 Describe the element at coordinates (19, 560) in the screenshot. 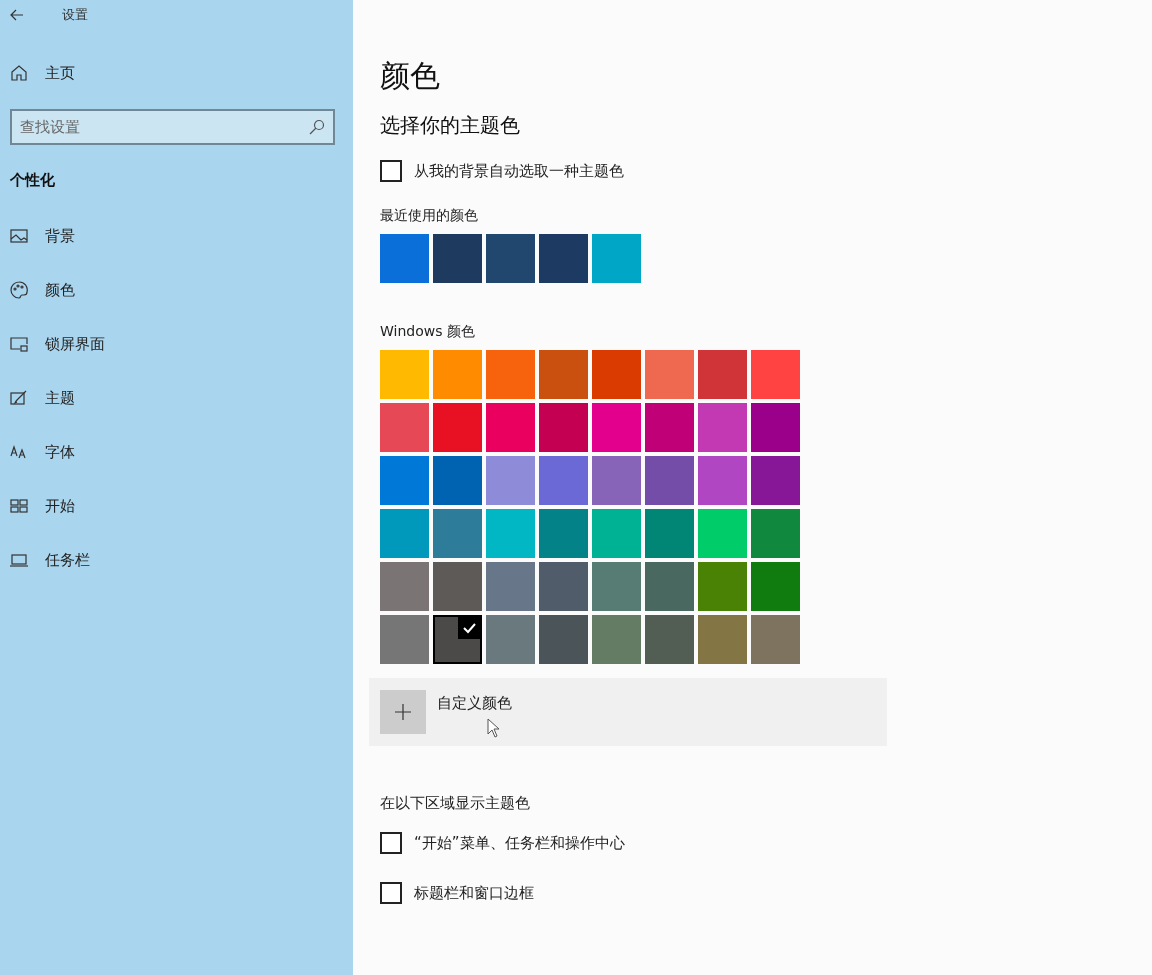

I see `laptop-icon` at that location.